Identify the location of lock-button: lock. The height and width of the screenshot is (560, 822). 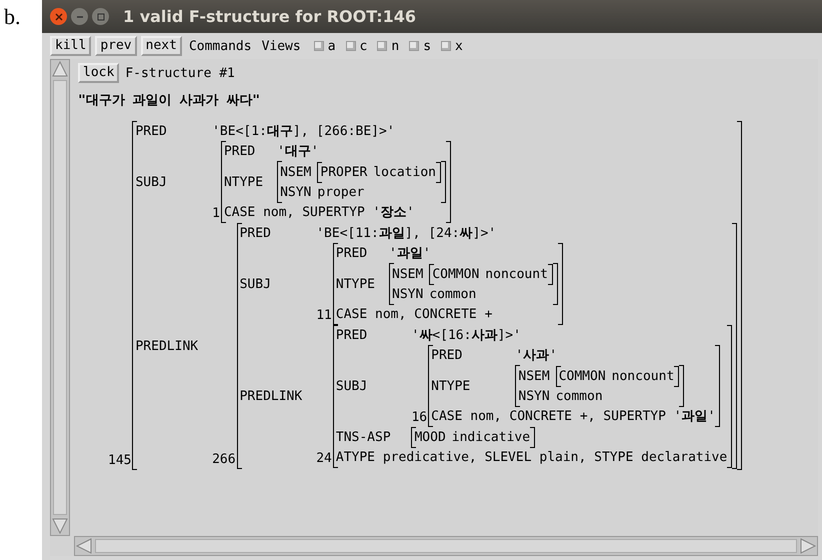
(99, 73).